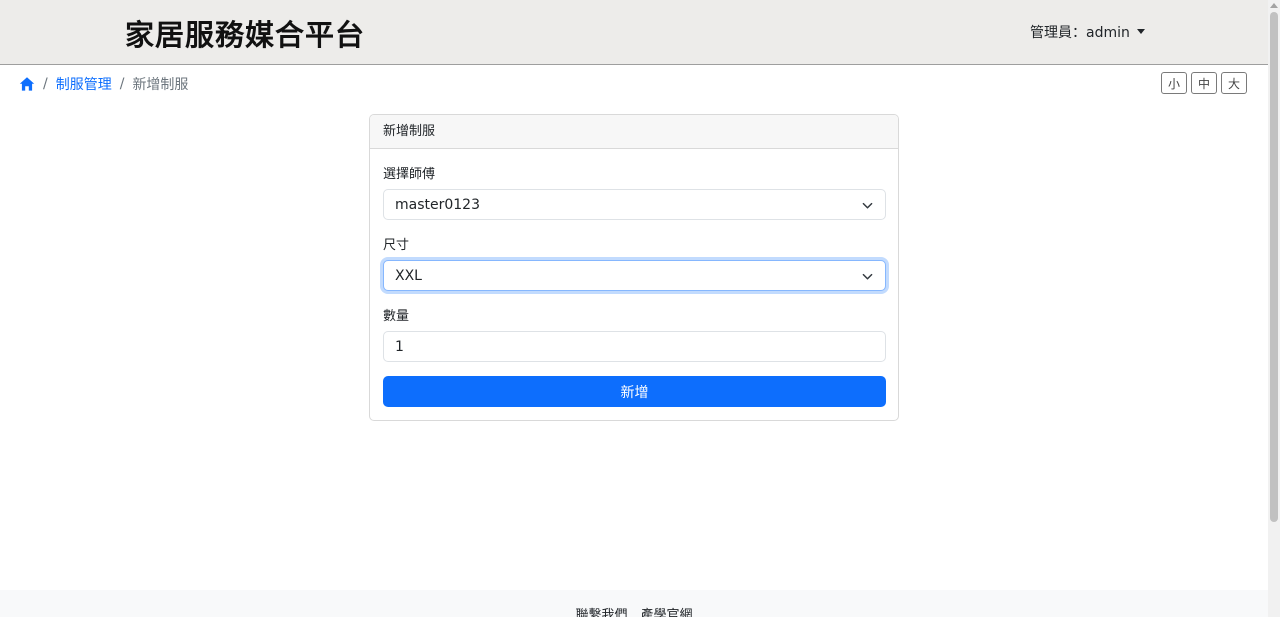 This screenshot has width=1280, height=617. I want to click on scroll-up-arrow-icon, so click(1274, 5).